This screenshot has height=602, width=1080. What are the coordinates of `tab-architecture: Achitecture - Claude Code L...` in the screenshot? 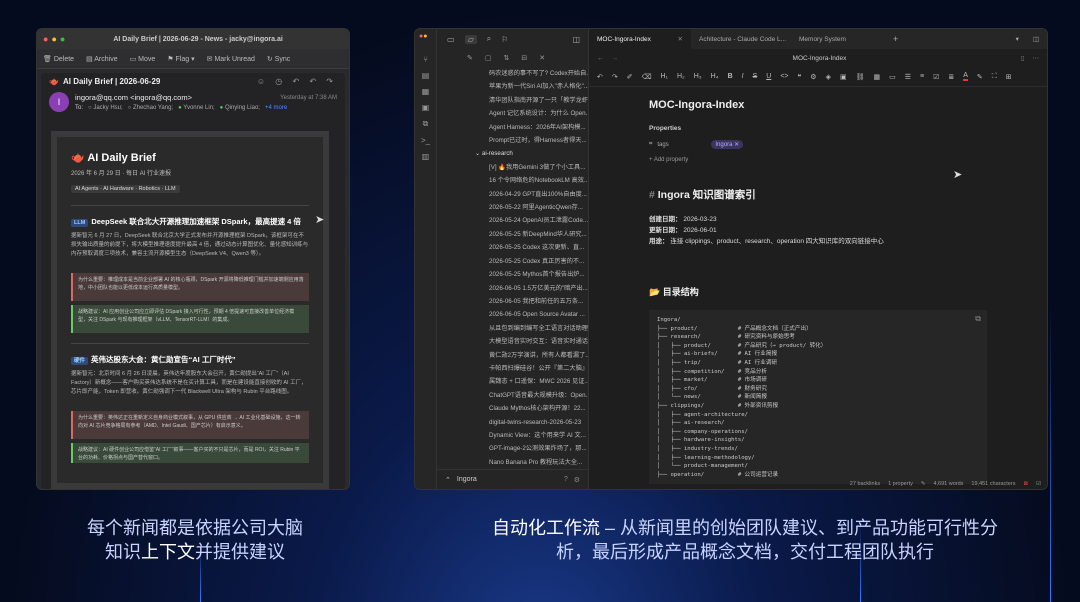 It's located at (741, 39).